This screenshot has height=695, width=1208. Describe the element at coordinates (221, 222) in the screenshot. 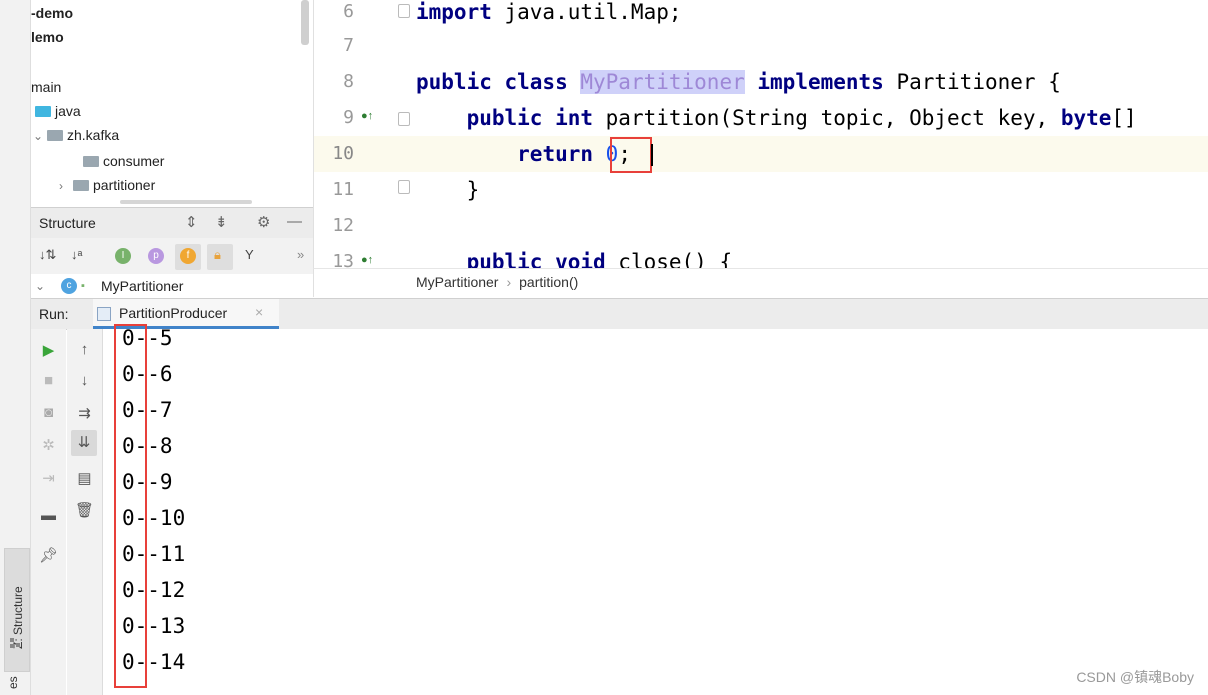

I see `collapse-all-icon: ⇟` at that location.